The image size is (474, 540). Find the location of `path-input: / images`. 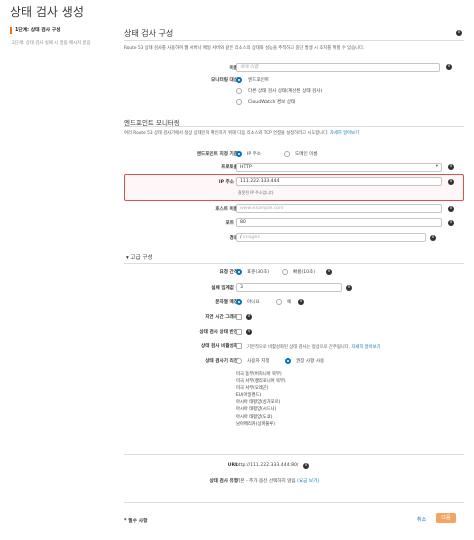

path-input: / images is located at coordinates (331, 237).